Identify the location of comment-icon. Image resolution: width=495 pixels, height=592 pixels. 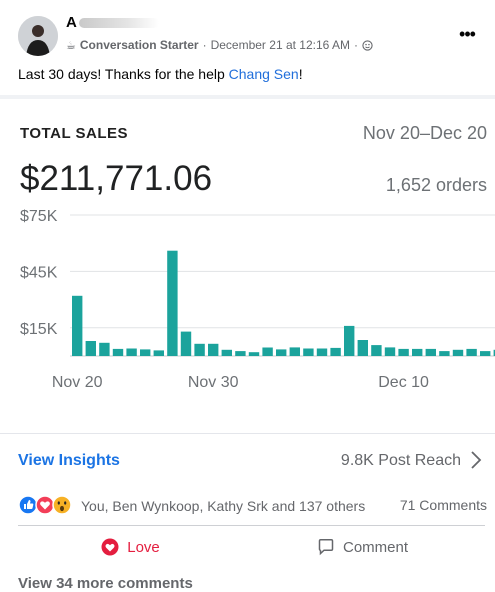
(326, 547).